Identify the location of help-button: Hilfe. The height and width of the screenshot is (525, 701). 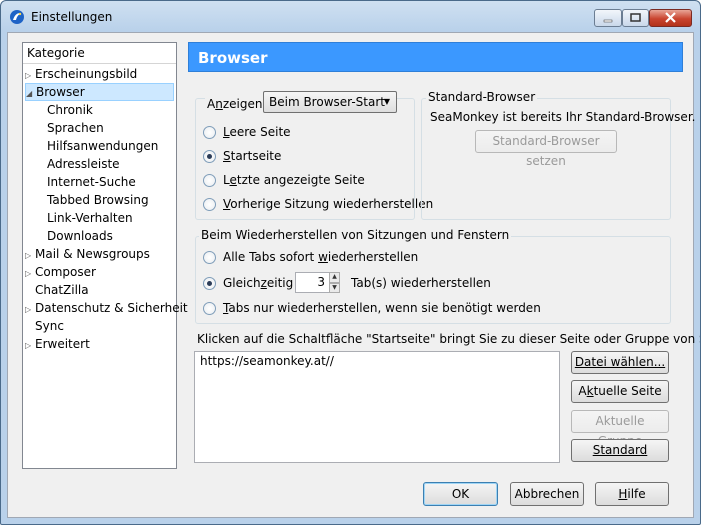
(632, 494).